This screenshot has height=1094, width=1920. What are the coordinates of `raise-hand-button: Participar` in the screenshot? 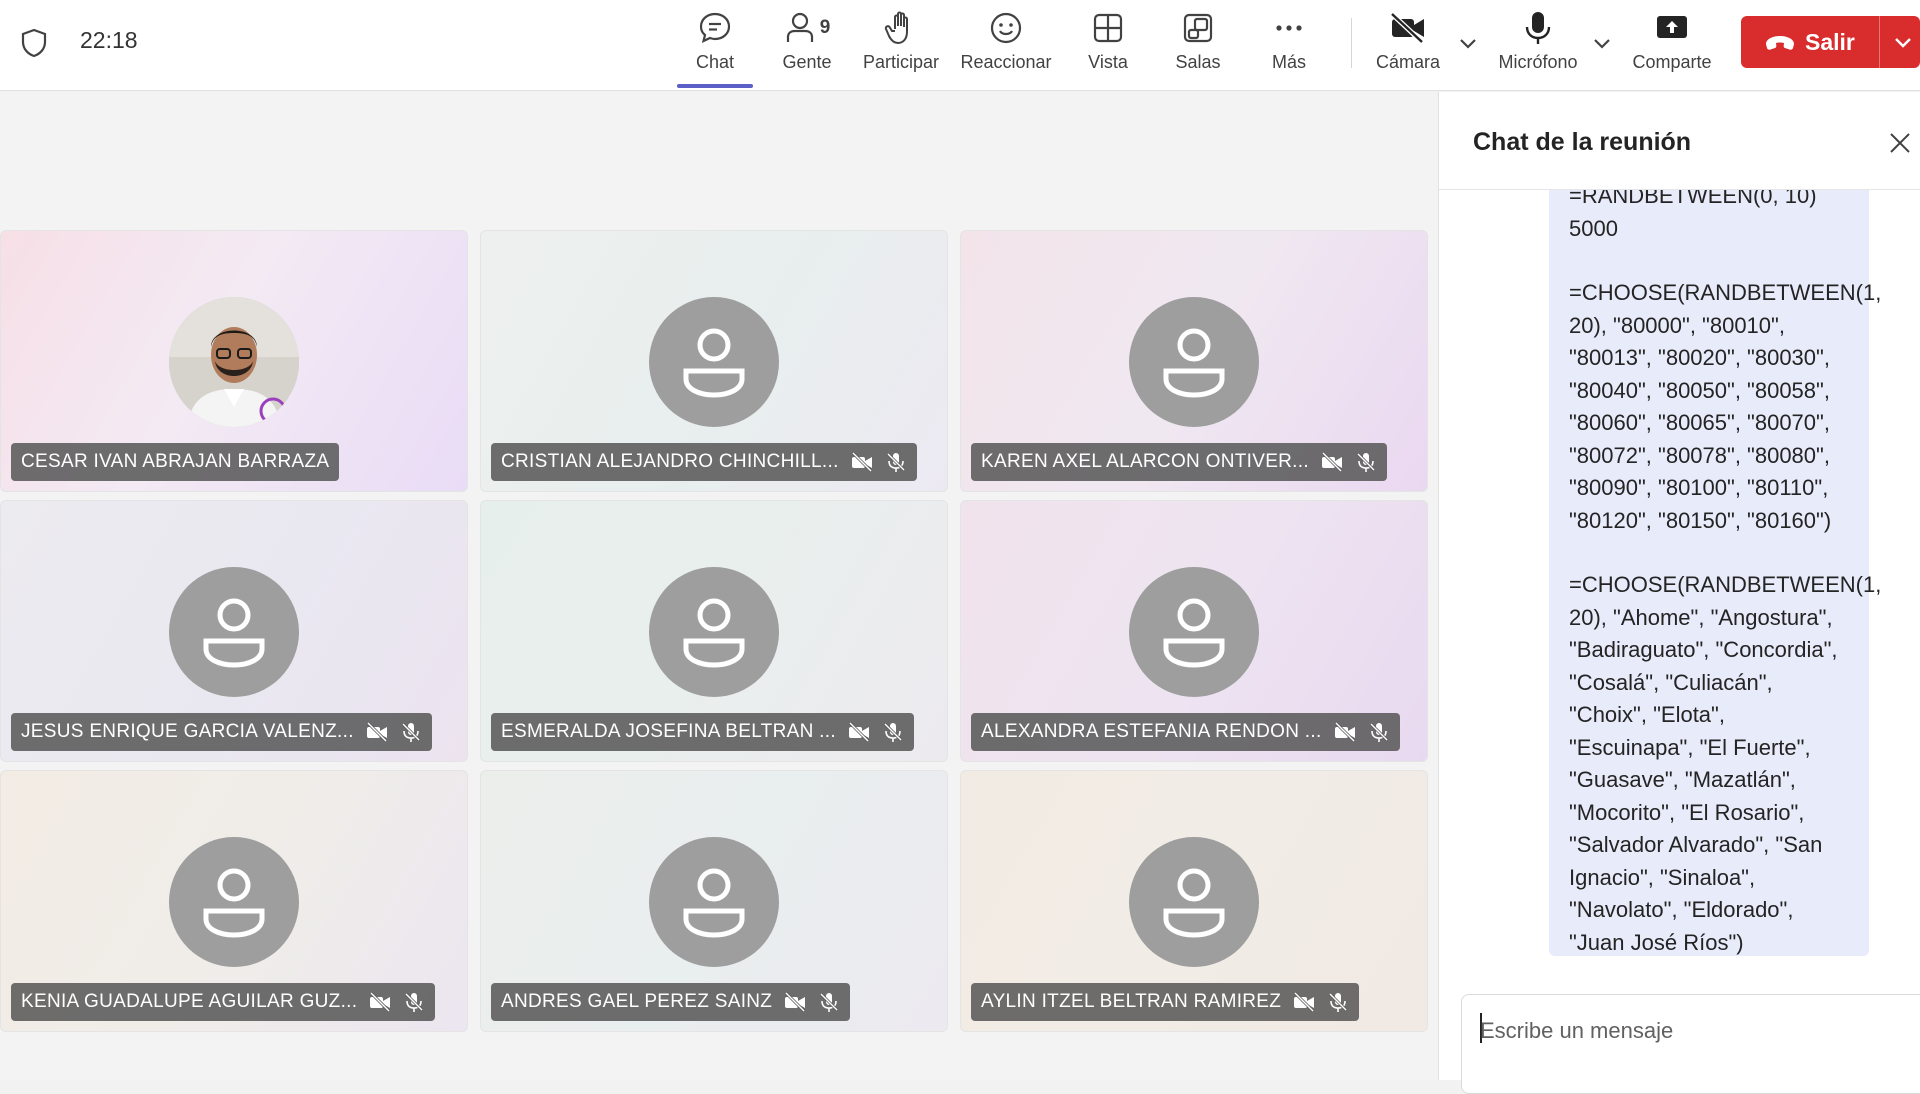 It's located at (901, 45).